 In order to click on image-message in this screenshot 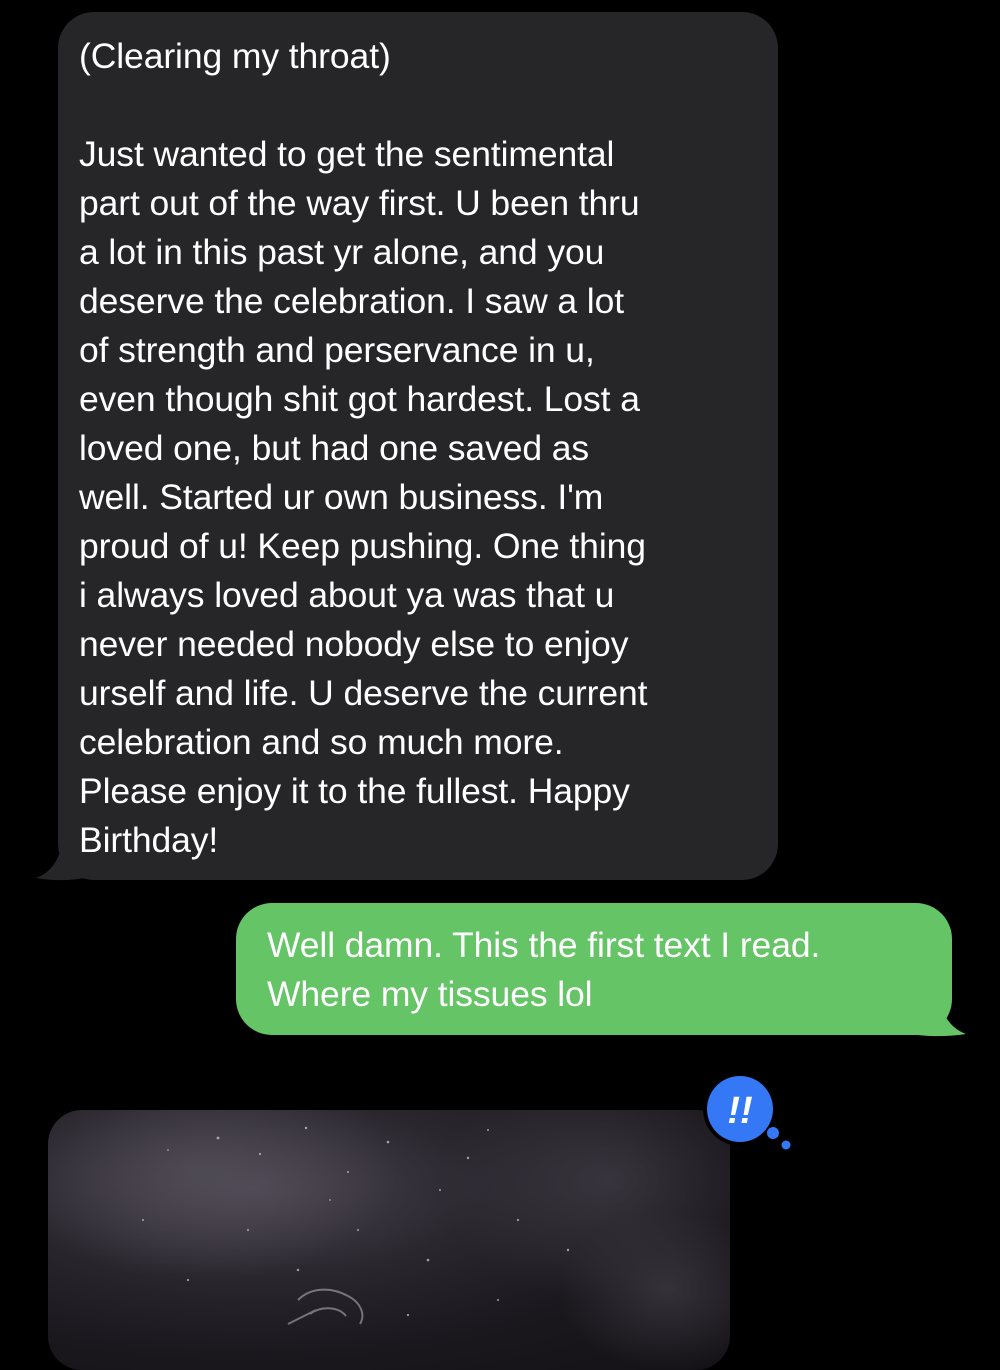, I will do `click(389, 1240)`.